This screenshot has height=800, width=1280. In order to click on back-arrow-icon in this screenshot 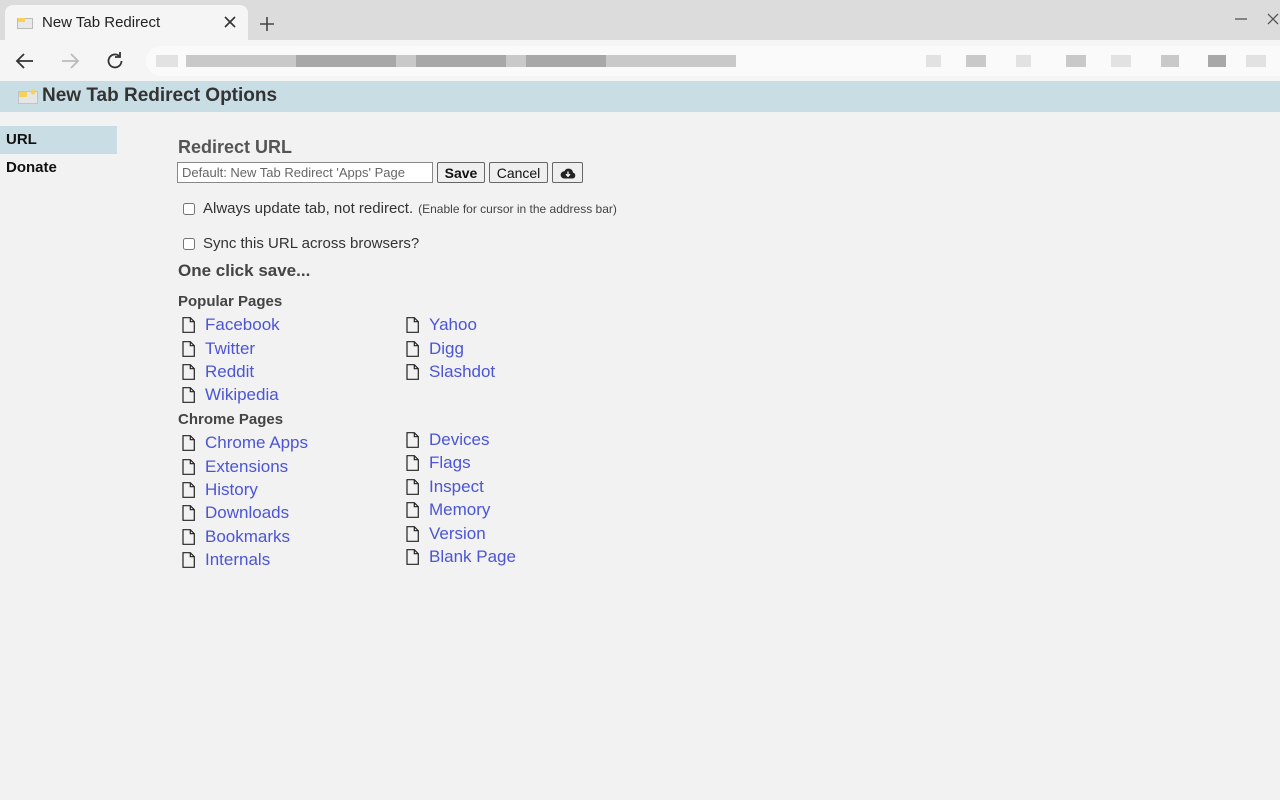, I will do `click(25, 61)`.